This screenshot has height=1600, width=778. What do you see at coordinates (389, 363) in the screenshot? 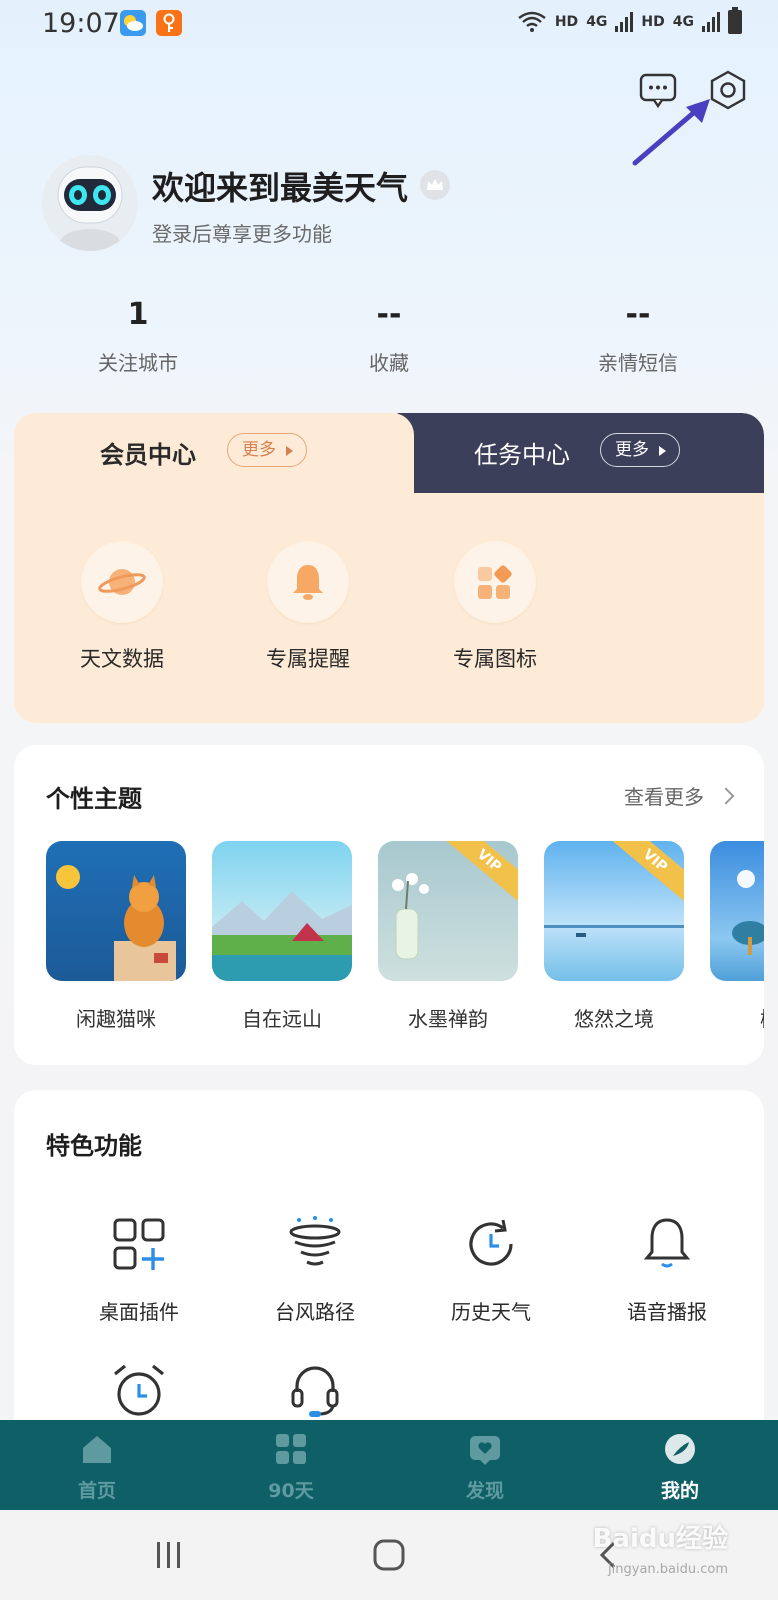
I see `stat-label: 收藏` at bounding box center [389, 363].